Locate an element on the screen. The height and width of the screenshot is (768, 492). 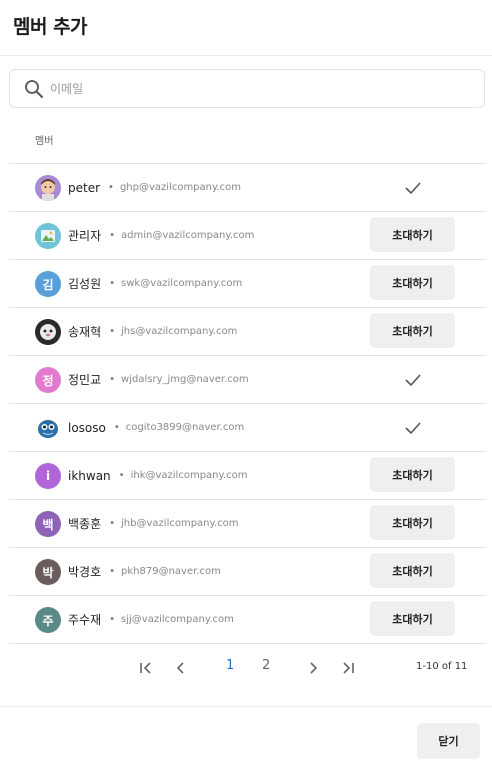
member-name: 백종훈 is located at coordinates (85, 524).